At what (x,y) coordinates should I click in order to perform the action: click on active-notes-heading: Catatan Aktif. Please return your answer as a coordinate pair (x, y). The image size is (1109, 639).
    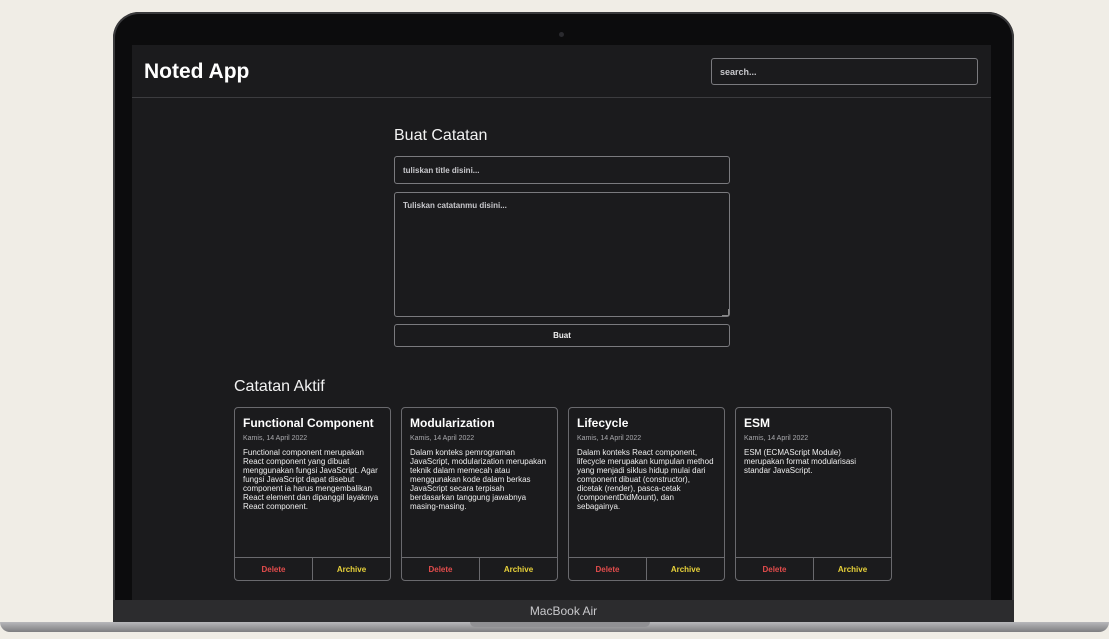
    Looking at the image, I should click on (279, 386).